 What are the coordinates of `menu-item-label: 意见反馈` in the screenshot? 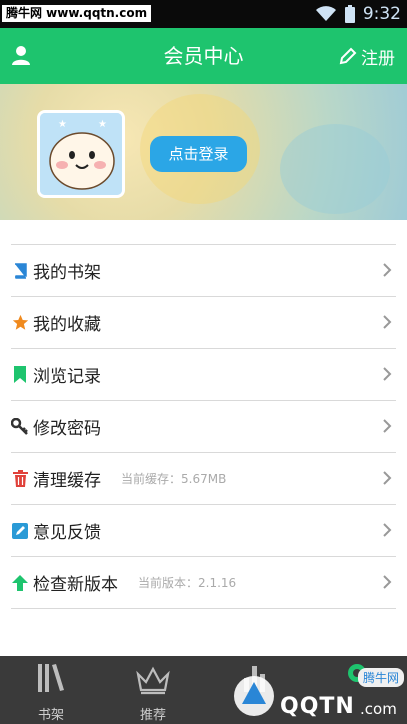 It's located at (67, 533).